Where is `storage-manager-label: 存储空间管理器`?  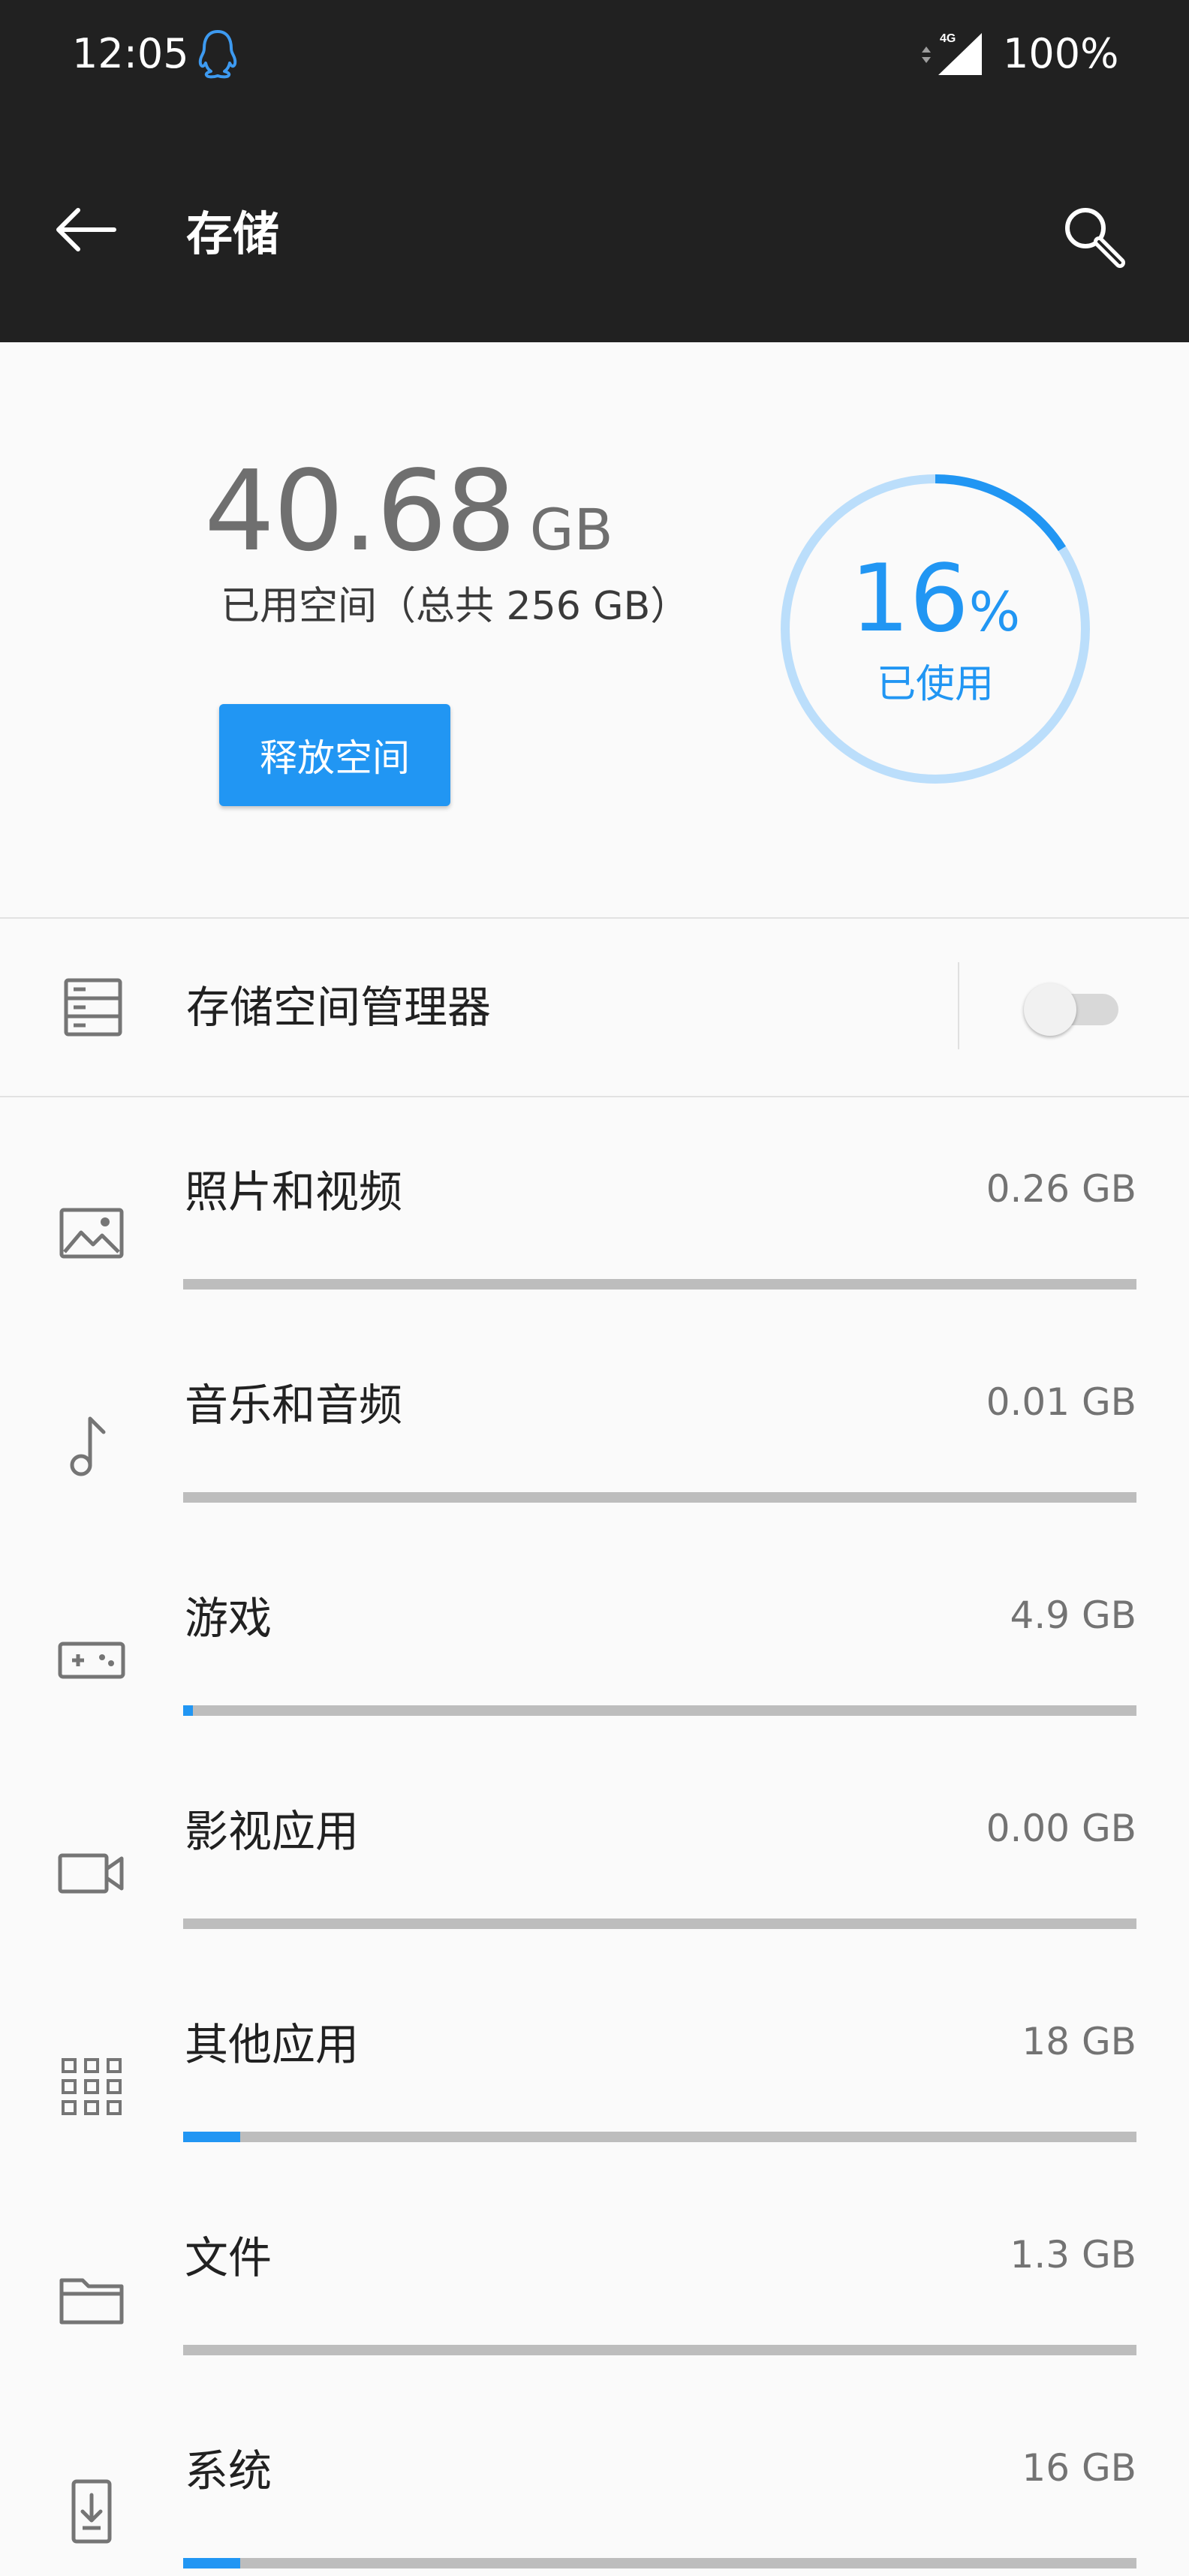
storage-manager-label: 存储空间管理器 is located at coordinates (339, 1008).